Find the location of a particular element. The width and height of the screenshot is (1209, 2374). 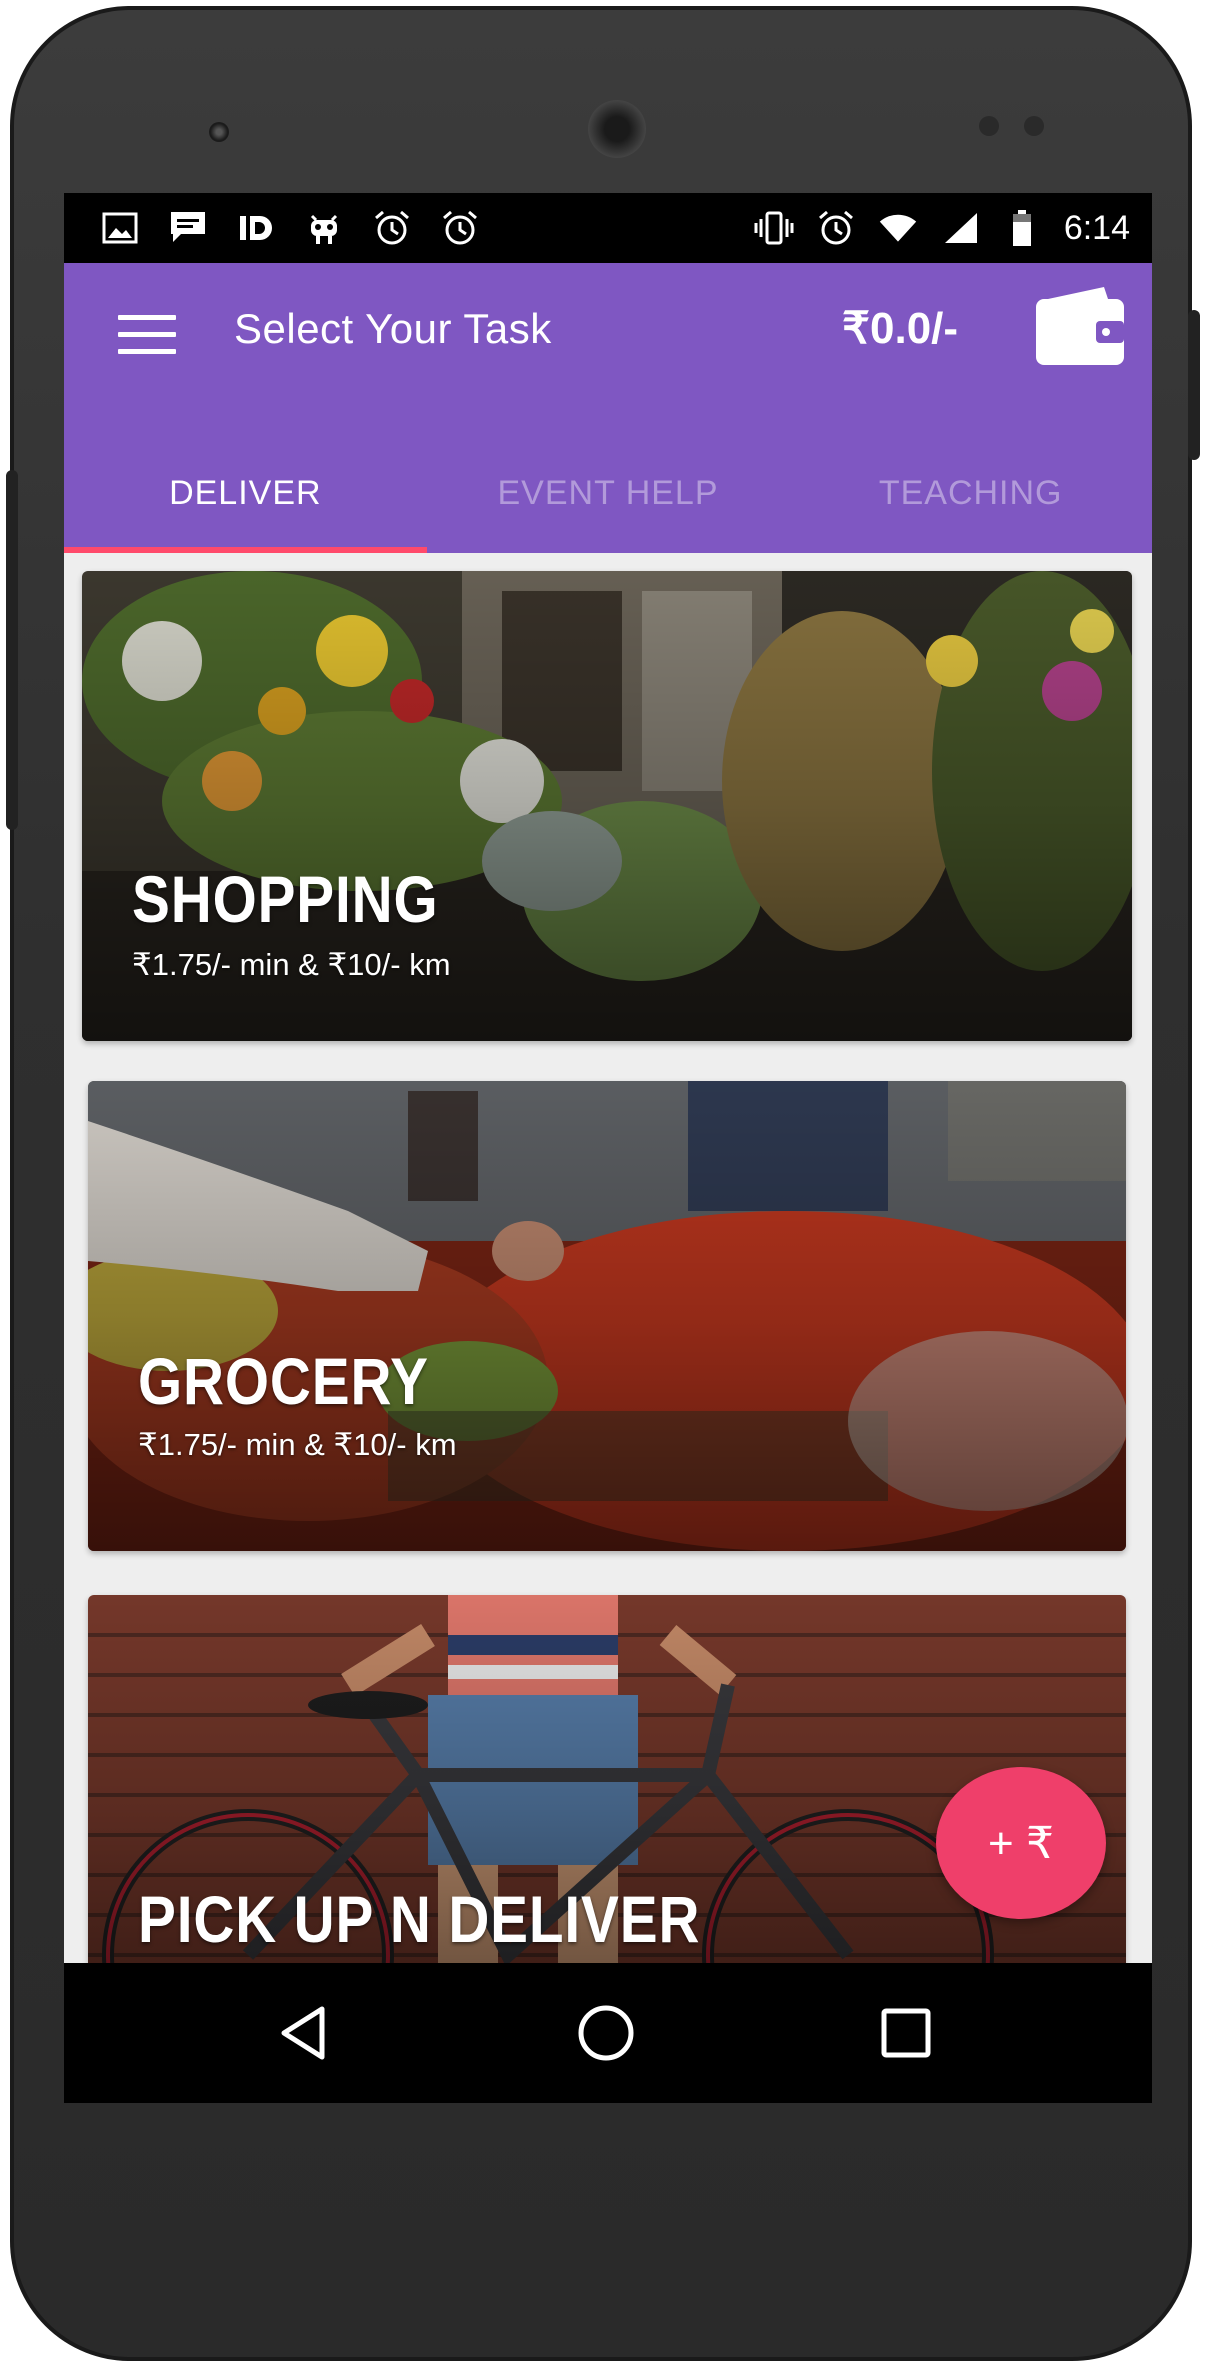

wallet-icon is located at coordinates (1080, 326).